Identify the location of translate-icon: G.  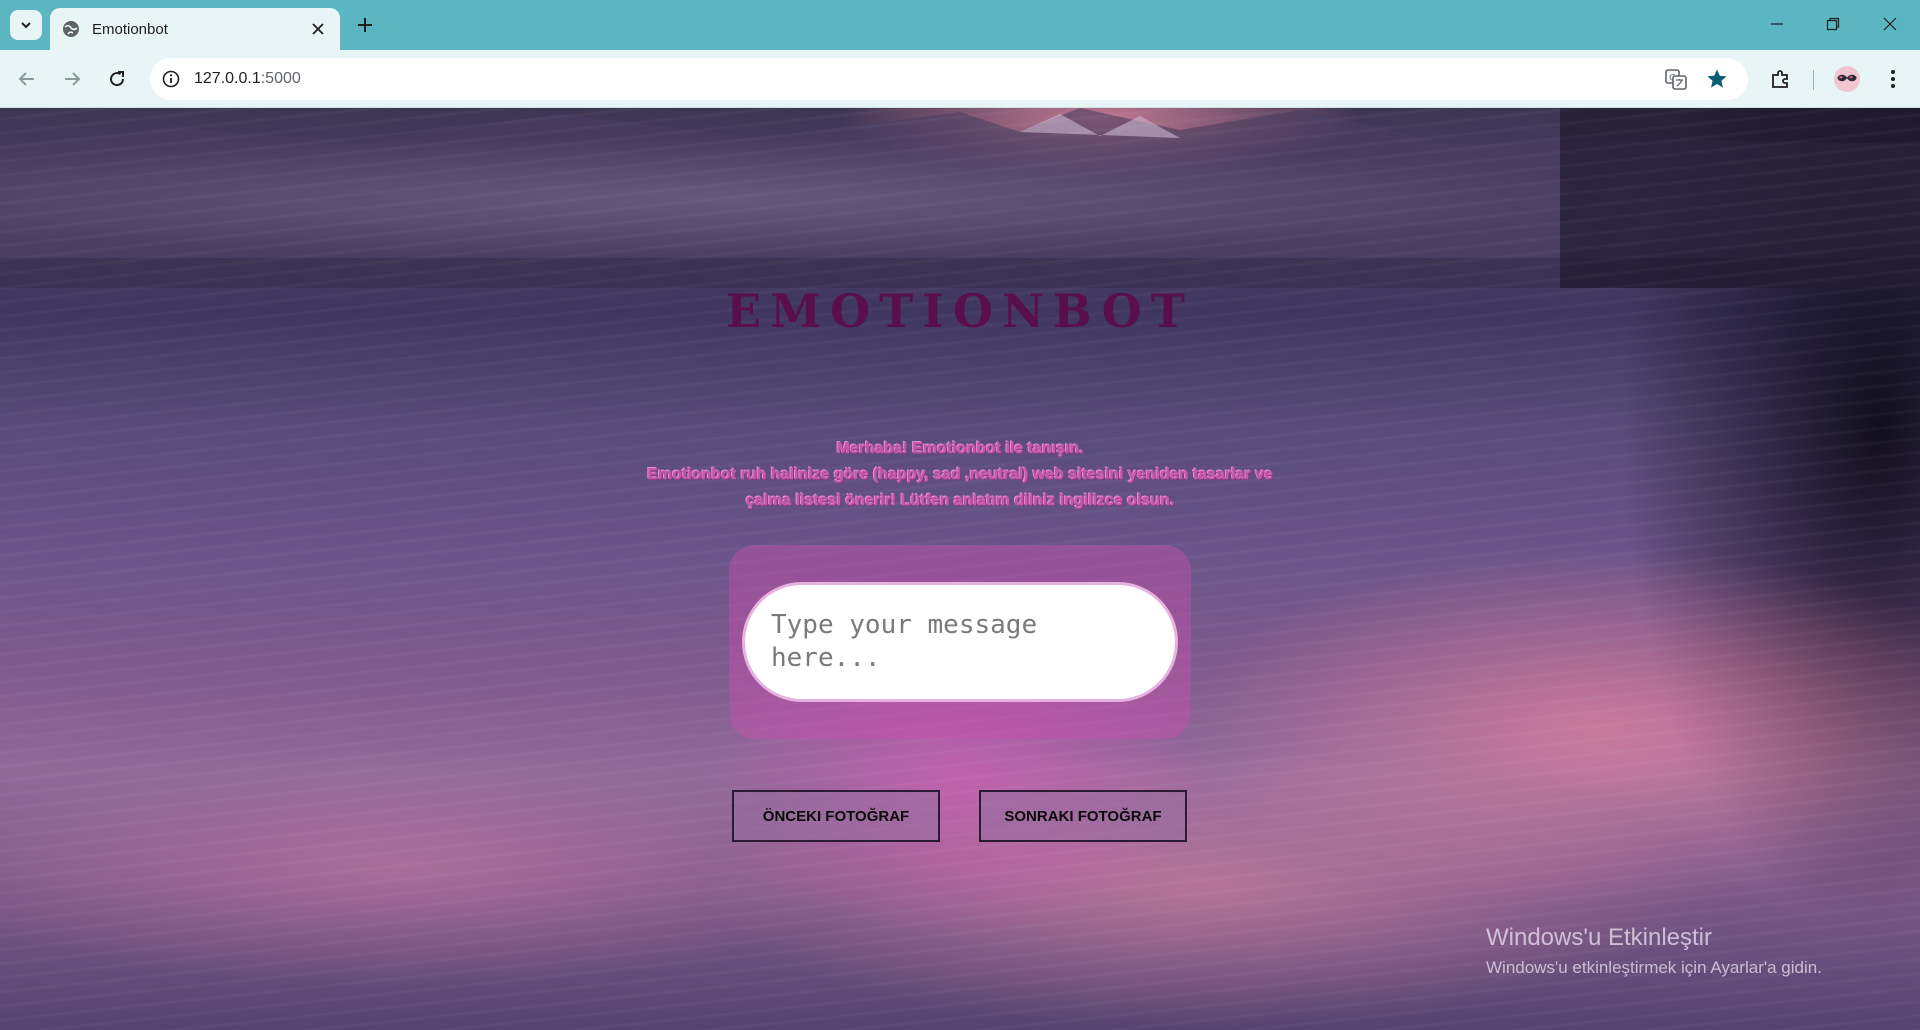
(1676, 79).